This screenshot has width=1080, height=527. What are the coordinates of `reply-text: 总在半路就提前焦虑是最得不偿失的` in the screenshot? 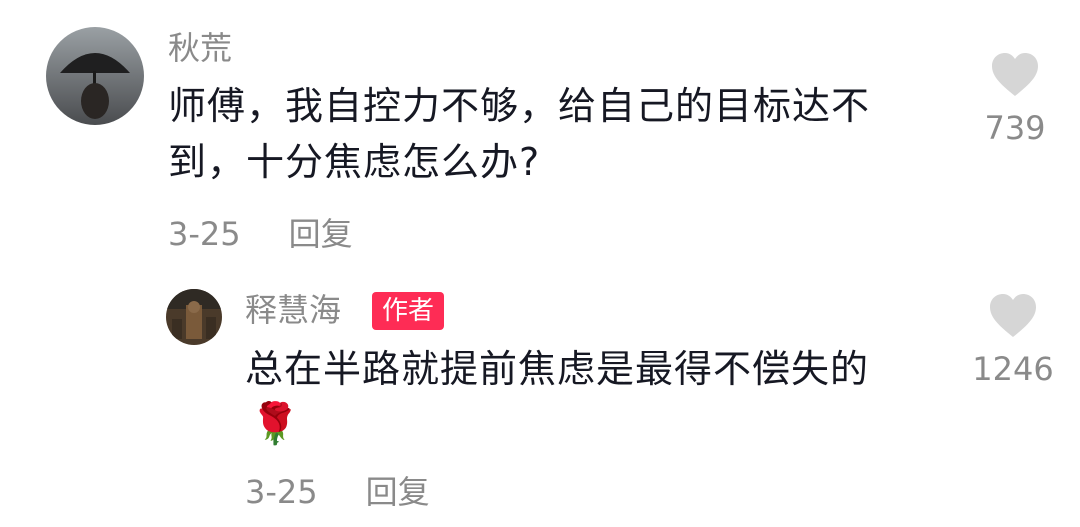 It's located at (557, 369).